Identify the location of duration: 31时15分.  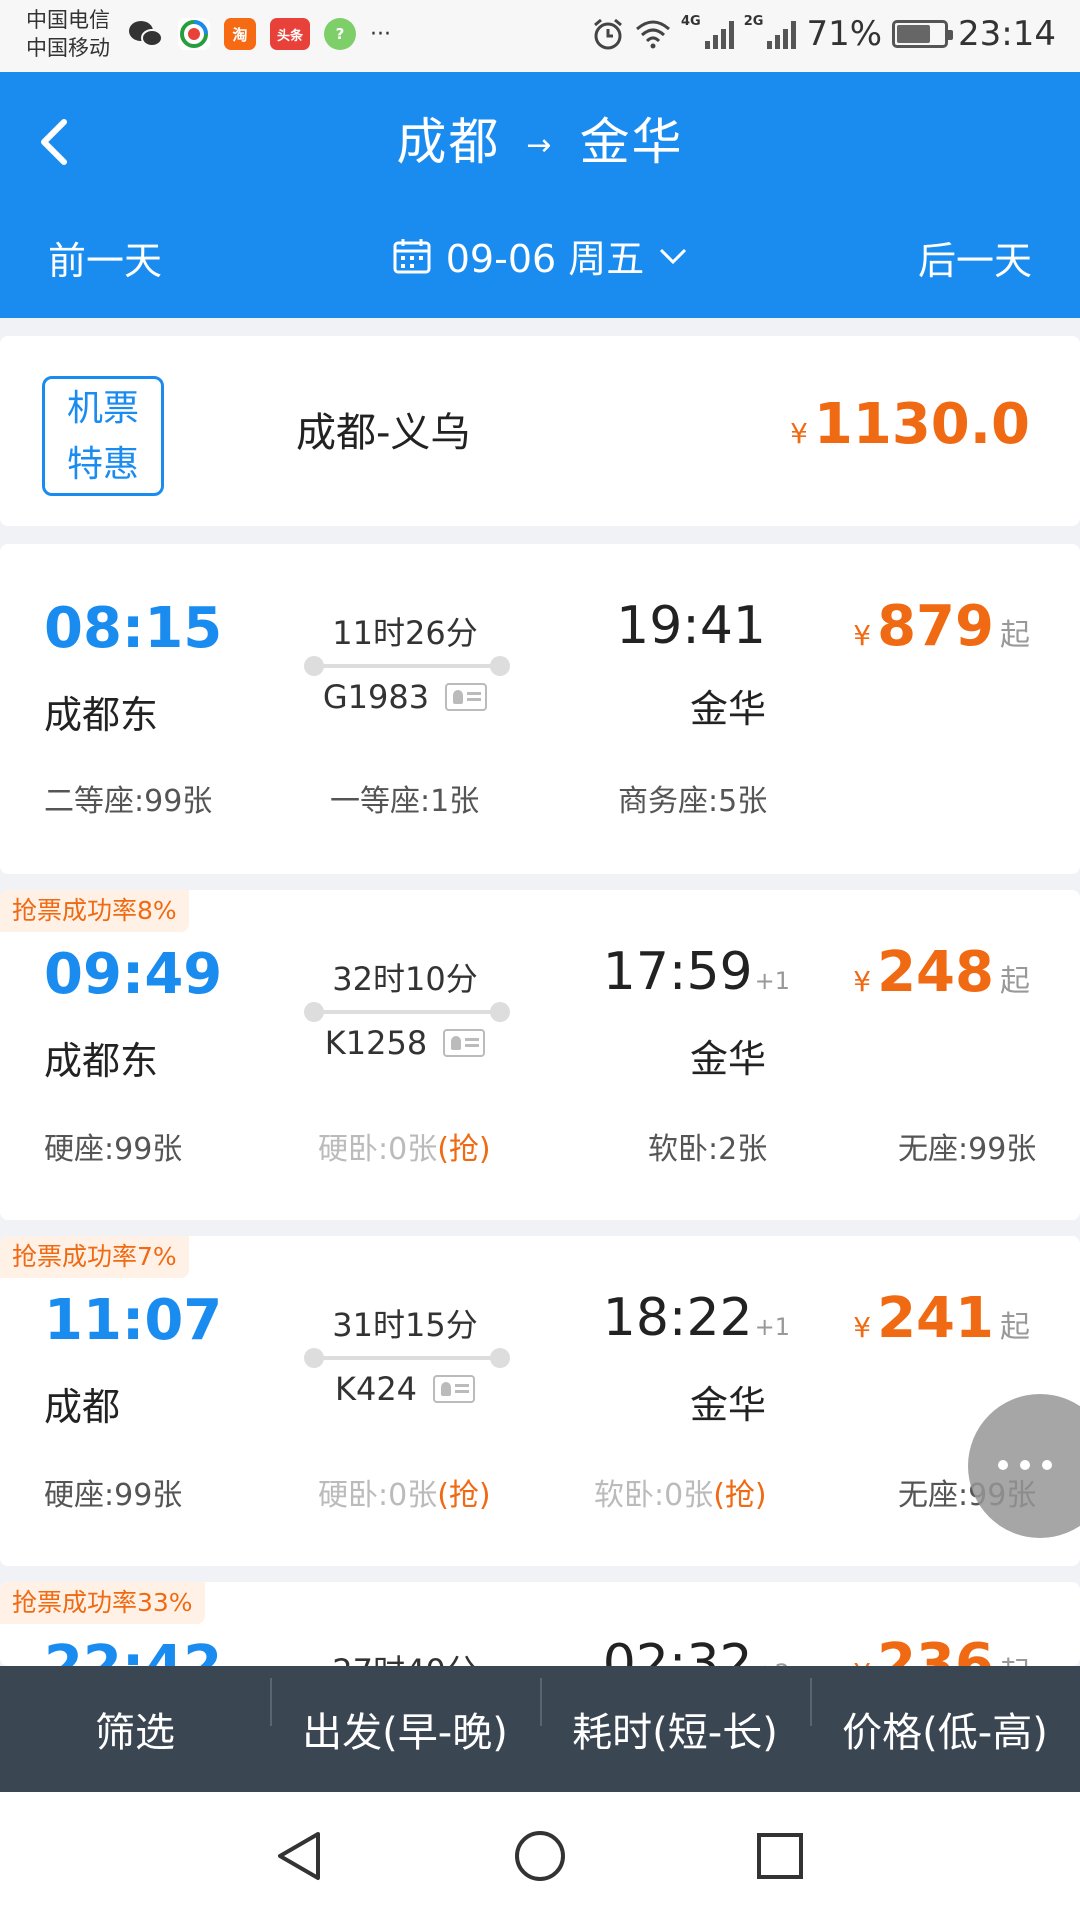
(405, 1325).